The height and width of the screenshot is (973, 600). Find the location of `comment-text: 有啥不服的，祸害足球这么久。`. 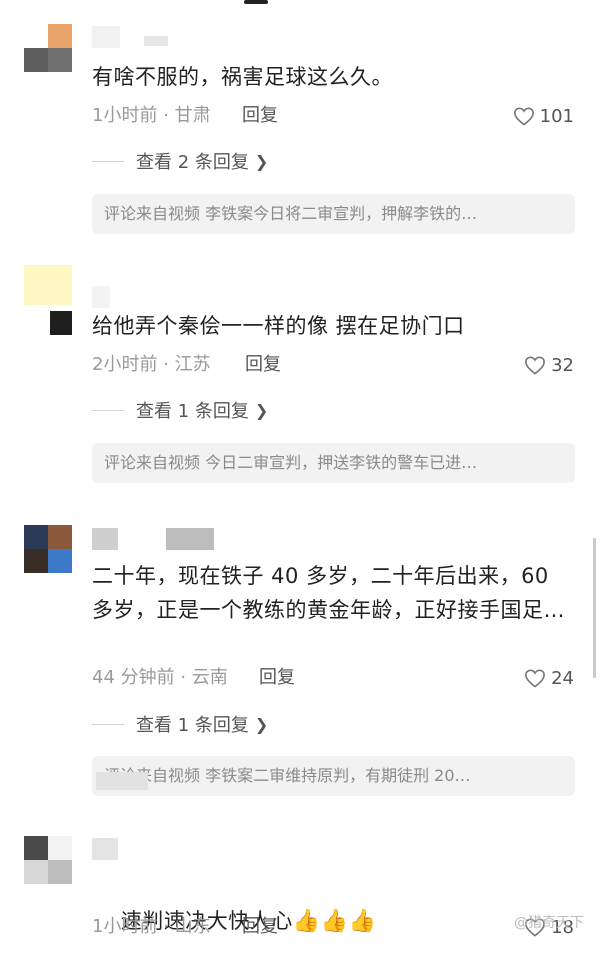

comment-text: 有啥不服的，祸害足球这么久。 is located at coordinates (242, 77).